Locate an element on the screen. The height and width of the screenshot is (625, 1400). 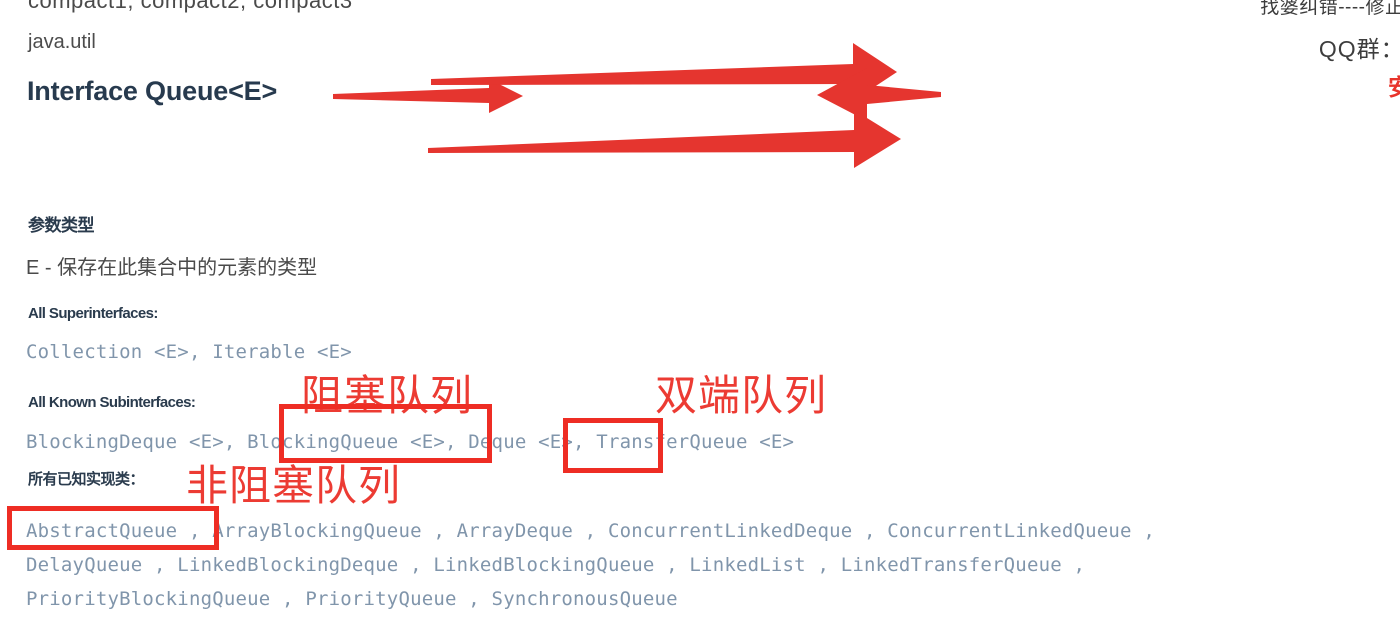
page-title: Interface Queue<E> is located at coordinates (152, 91).